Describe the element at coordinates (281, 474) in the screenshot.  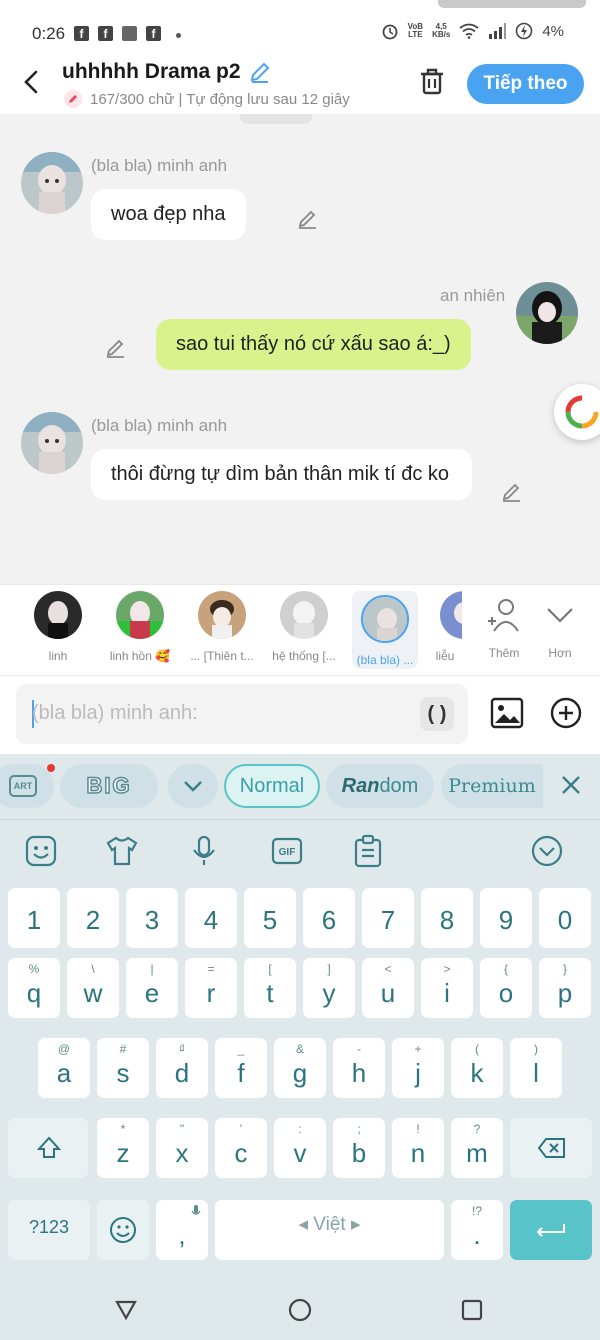
I see `message-bubble: thôi đừng tự dìm bản thân mik tí đc ko` at that location.